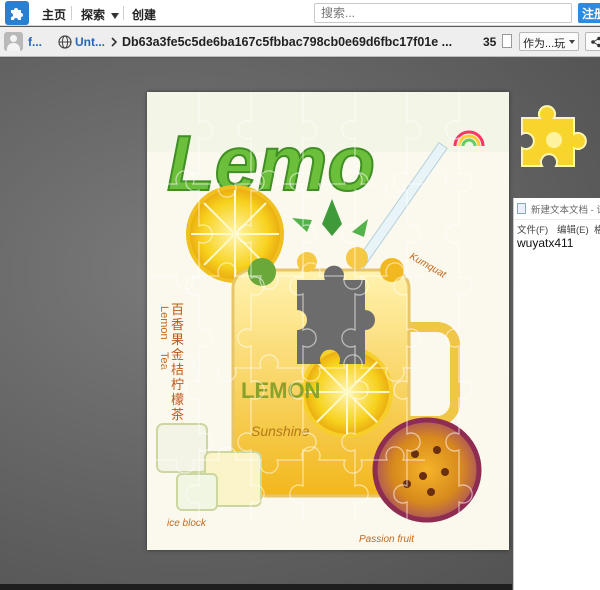 This screenshot has height=590, width=600. Describe the element at coordinates (177, 414) in the screenshot. I see `svg-text: 茶` at that location.